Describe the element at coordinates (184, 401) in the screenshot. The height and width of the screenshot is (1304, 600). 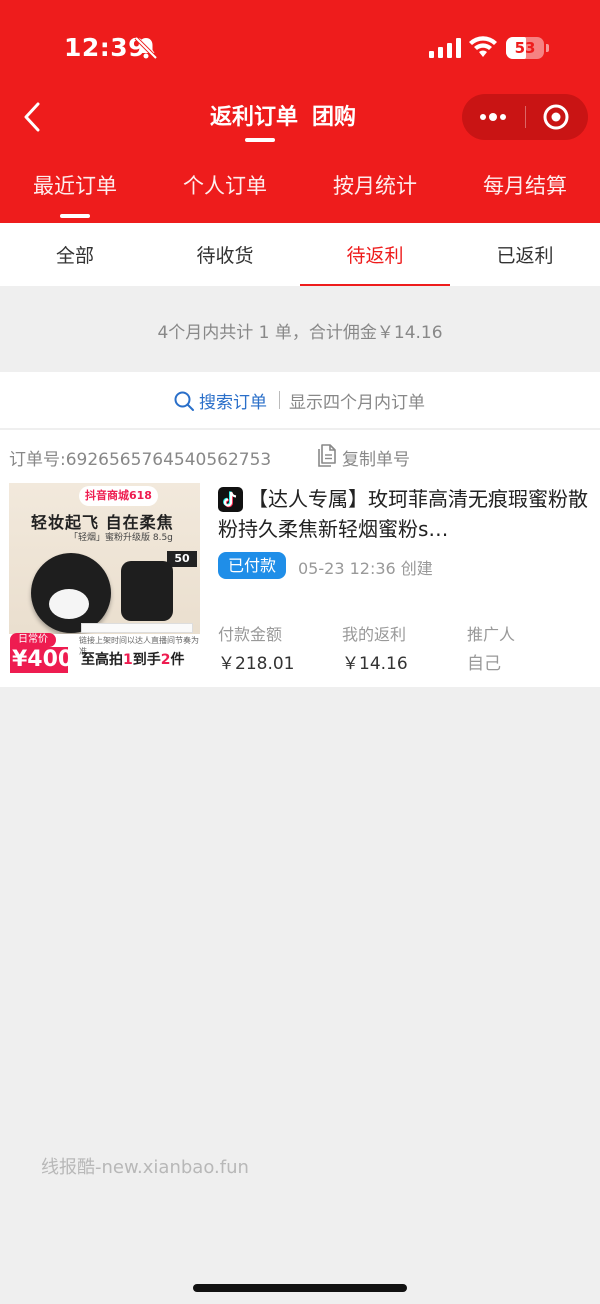
I see `search-icon` at that location.